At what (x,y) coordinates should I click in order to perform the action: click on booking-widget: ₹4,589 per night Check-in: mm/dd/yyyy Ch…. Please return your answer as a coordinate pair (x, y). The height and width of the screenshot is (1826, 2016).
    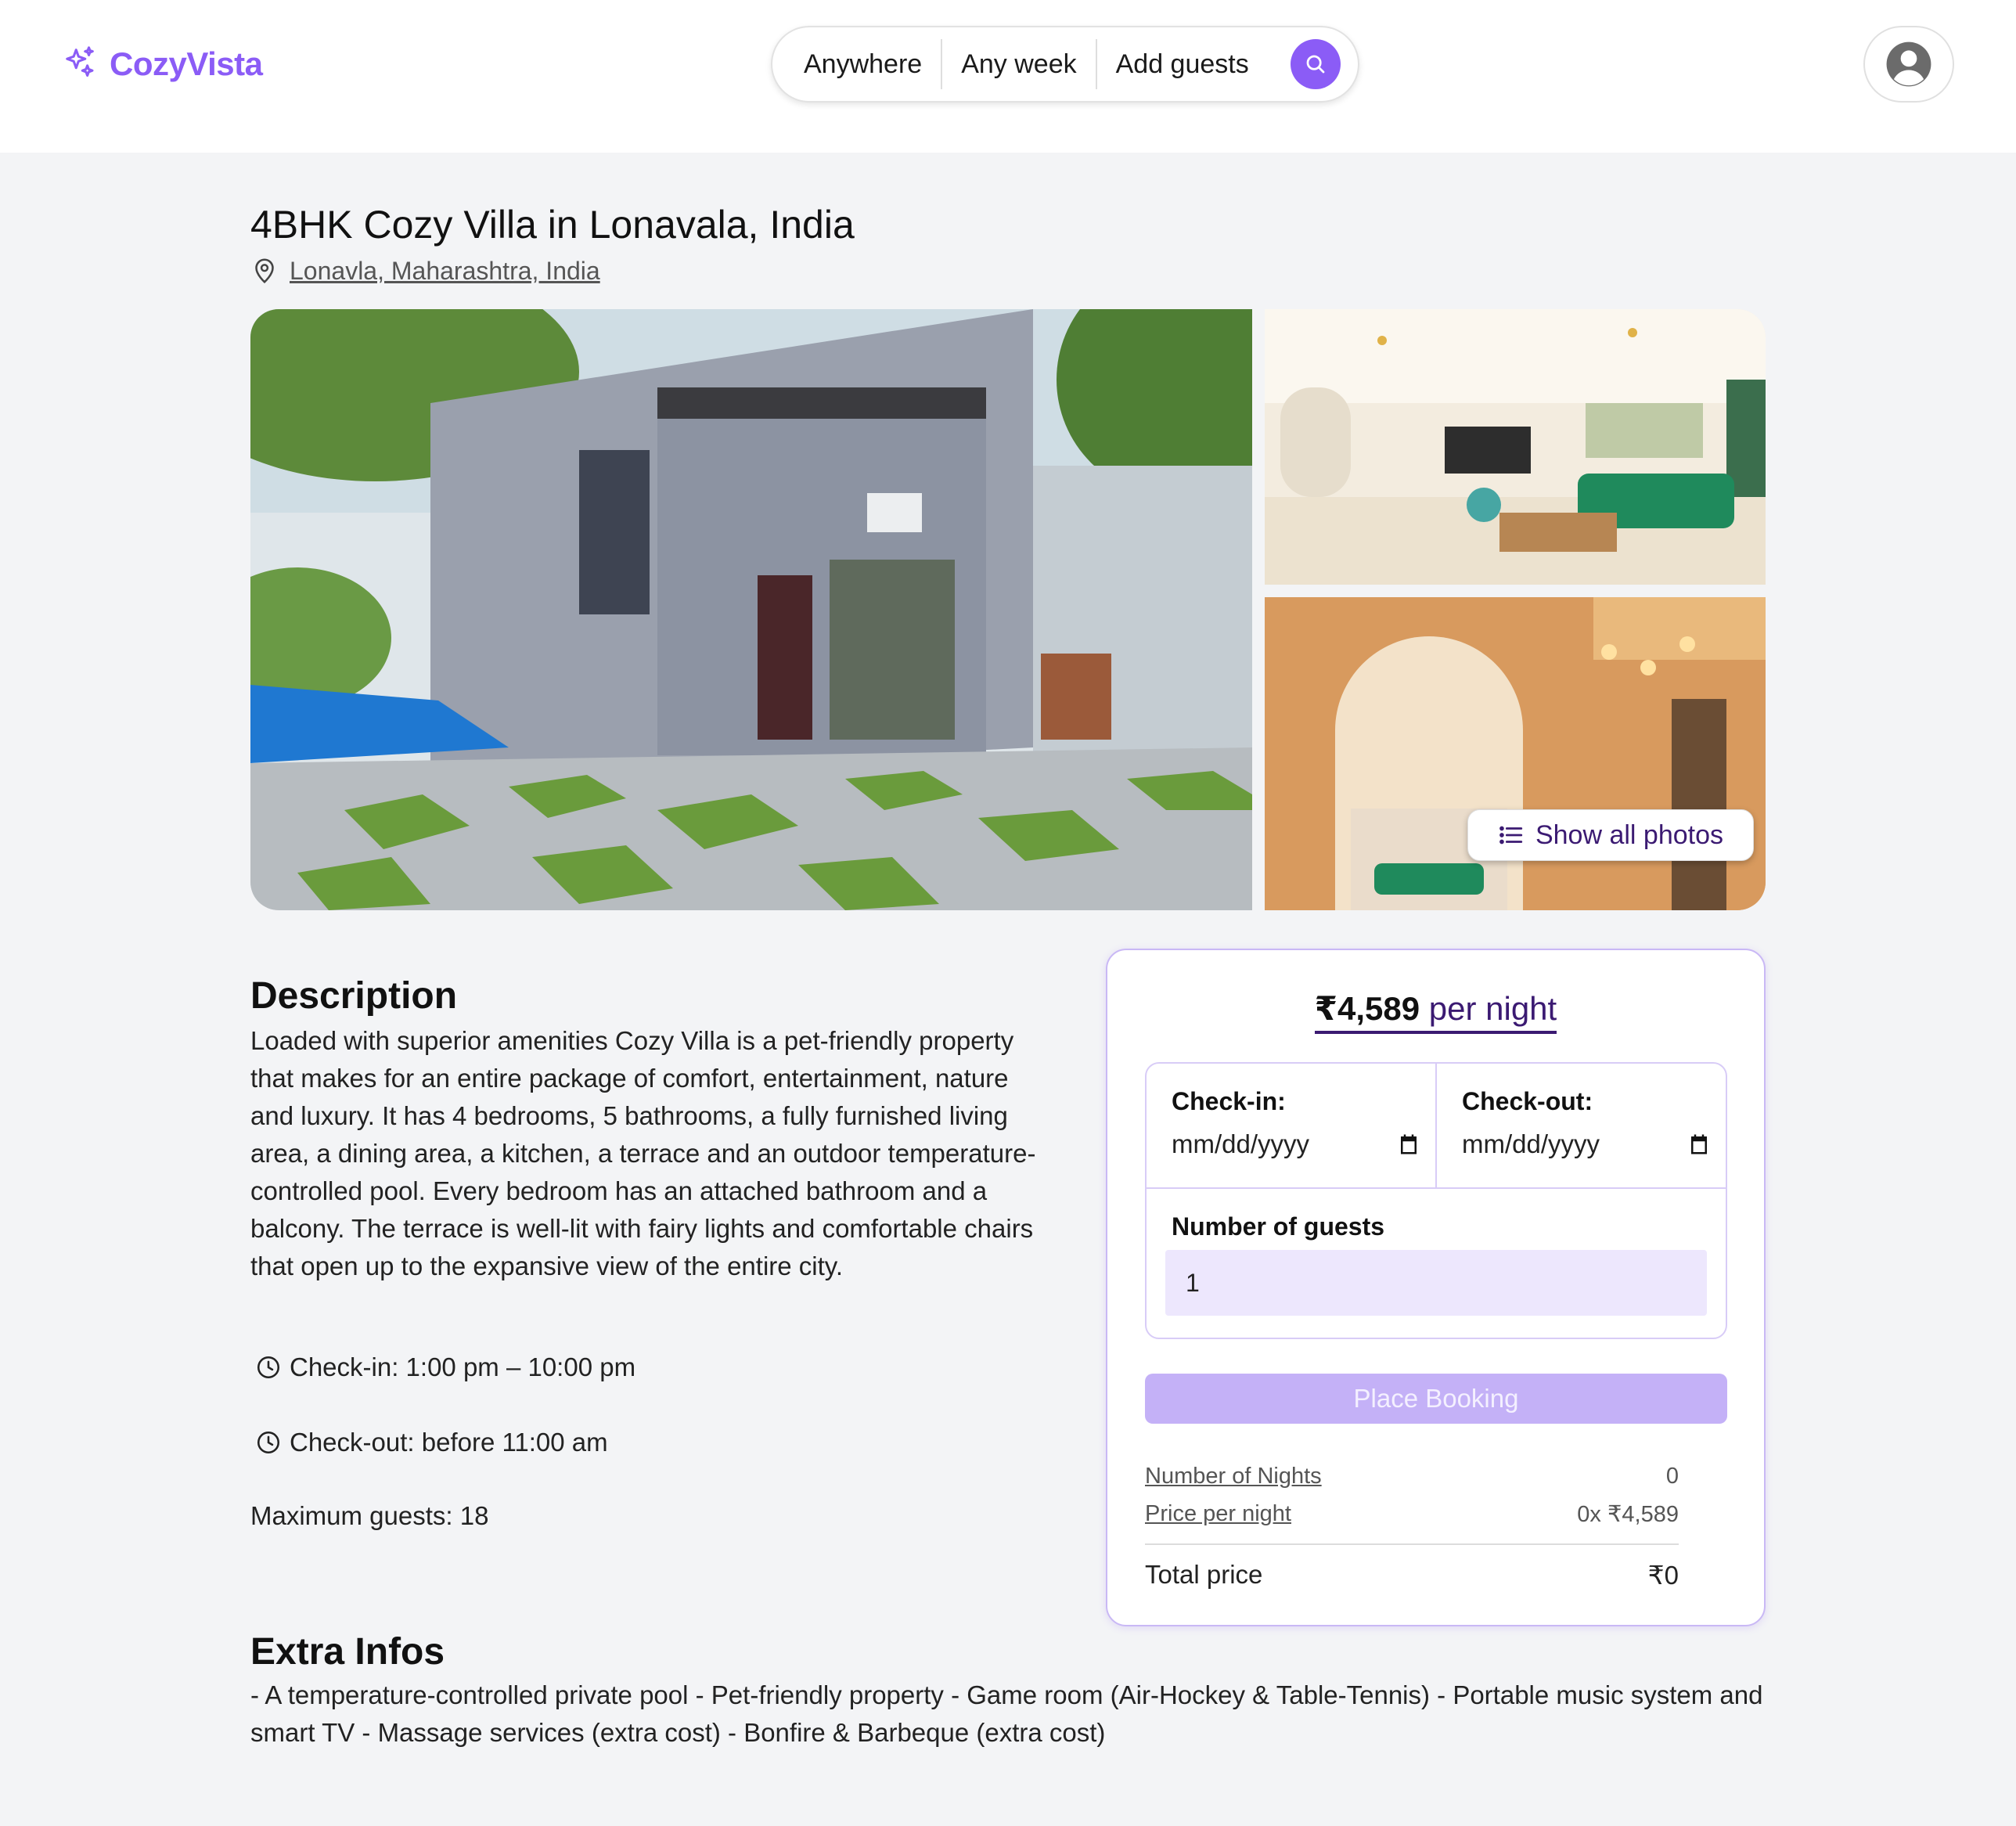
    Looking at the image, I should click on (1436, 1287).